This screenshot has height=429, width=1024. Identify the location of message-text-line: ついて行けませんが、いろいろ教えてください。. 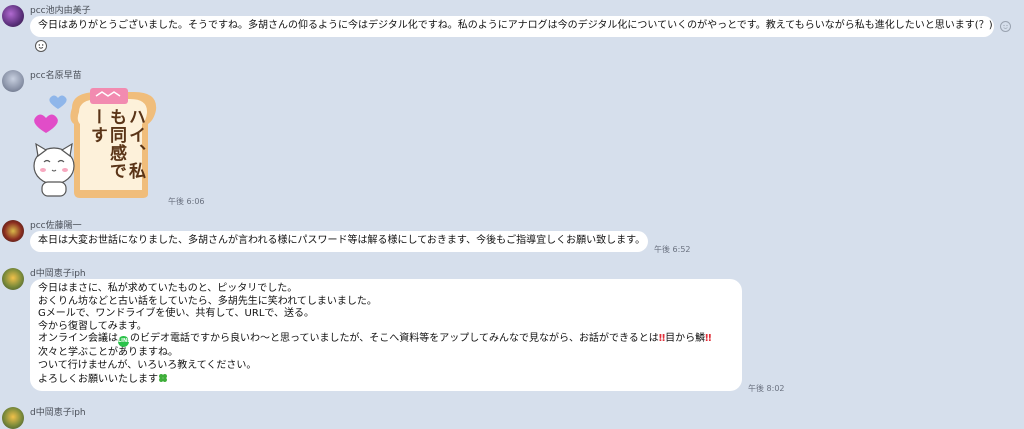
(147, 365).